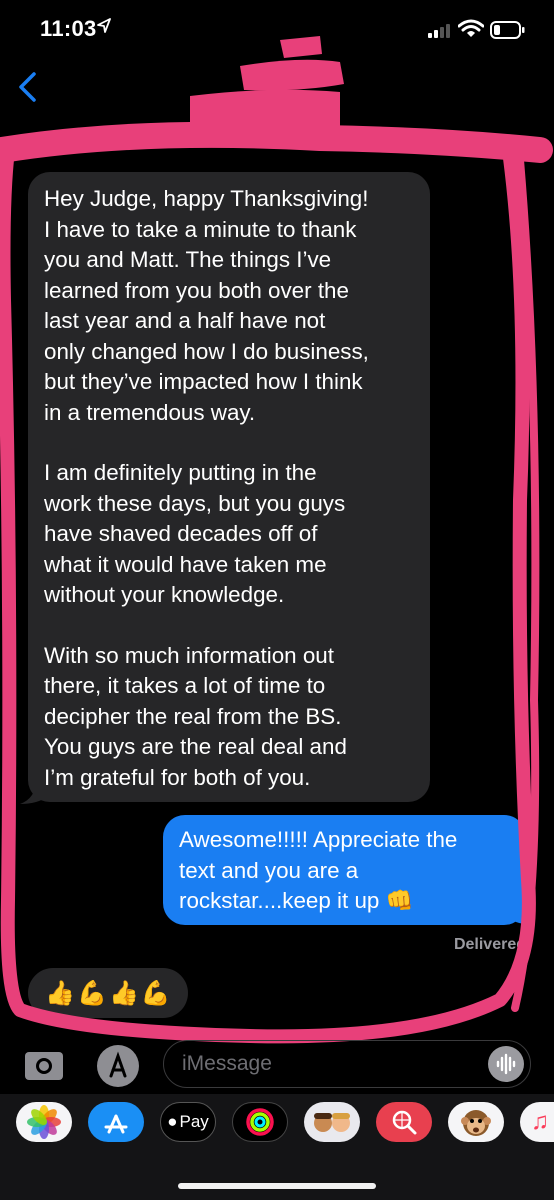 The width and height of the screenshot is (554, 1200). I want to click on home-indicator, so click(277, 1186).